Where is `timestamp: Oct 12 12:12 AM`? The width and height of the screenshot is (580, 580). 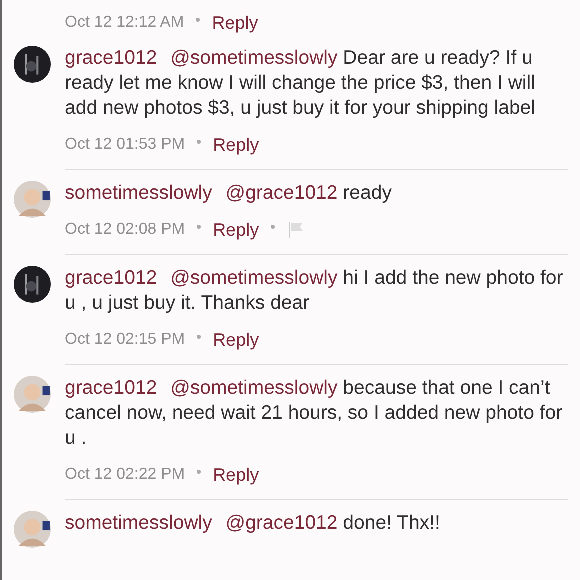
timestamp: Oct 12 12:12 AM is located at coordinates (124, 23).